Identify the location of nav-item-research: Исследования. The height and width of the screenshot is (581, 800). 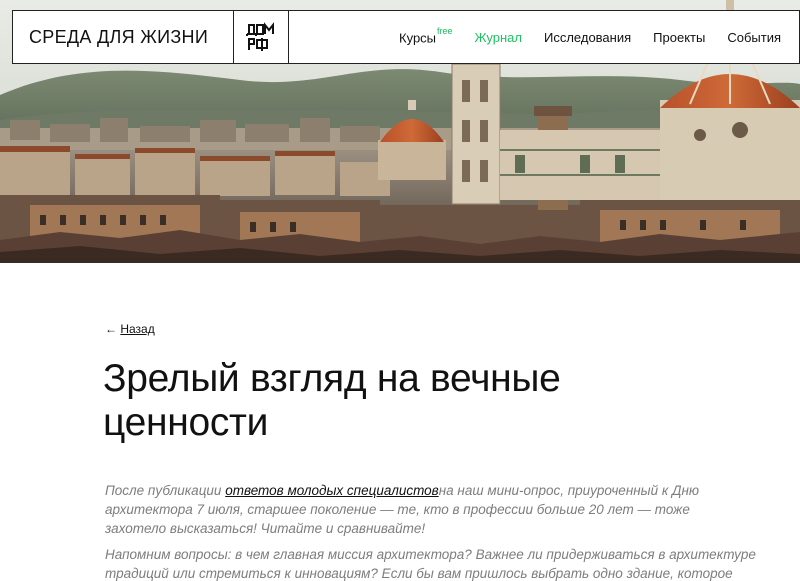
(587, 37).